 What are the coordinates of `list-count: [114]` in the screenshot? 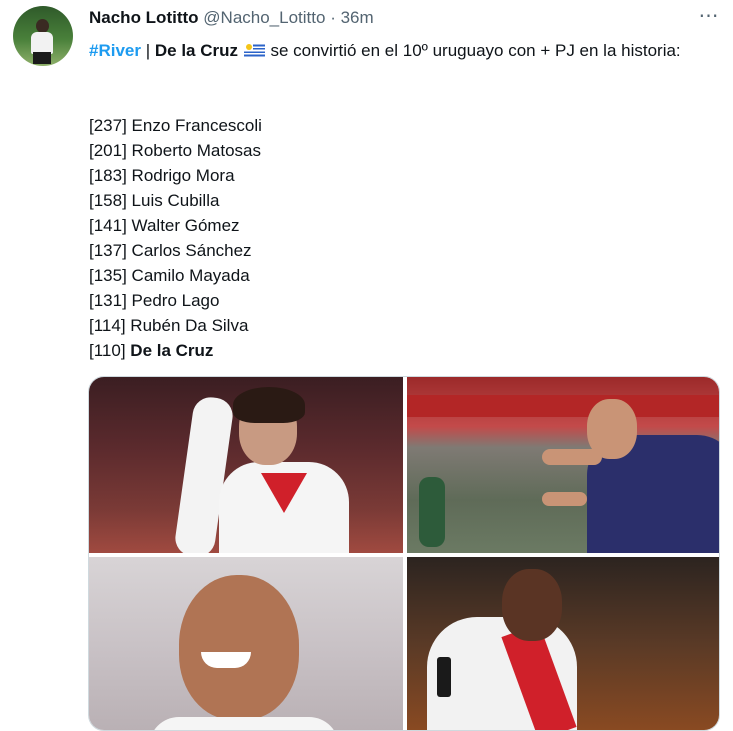 It's located at (107, 325).